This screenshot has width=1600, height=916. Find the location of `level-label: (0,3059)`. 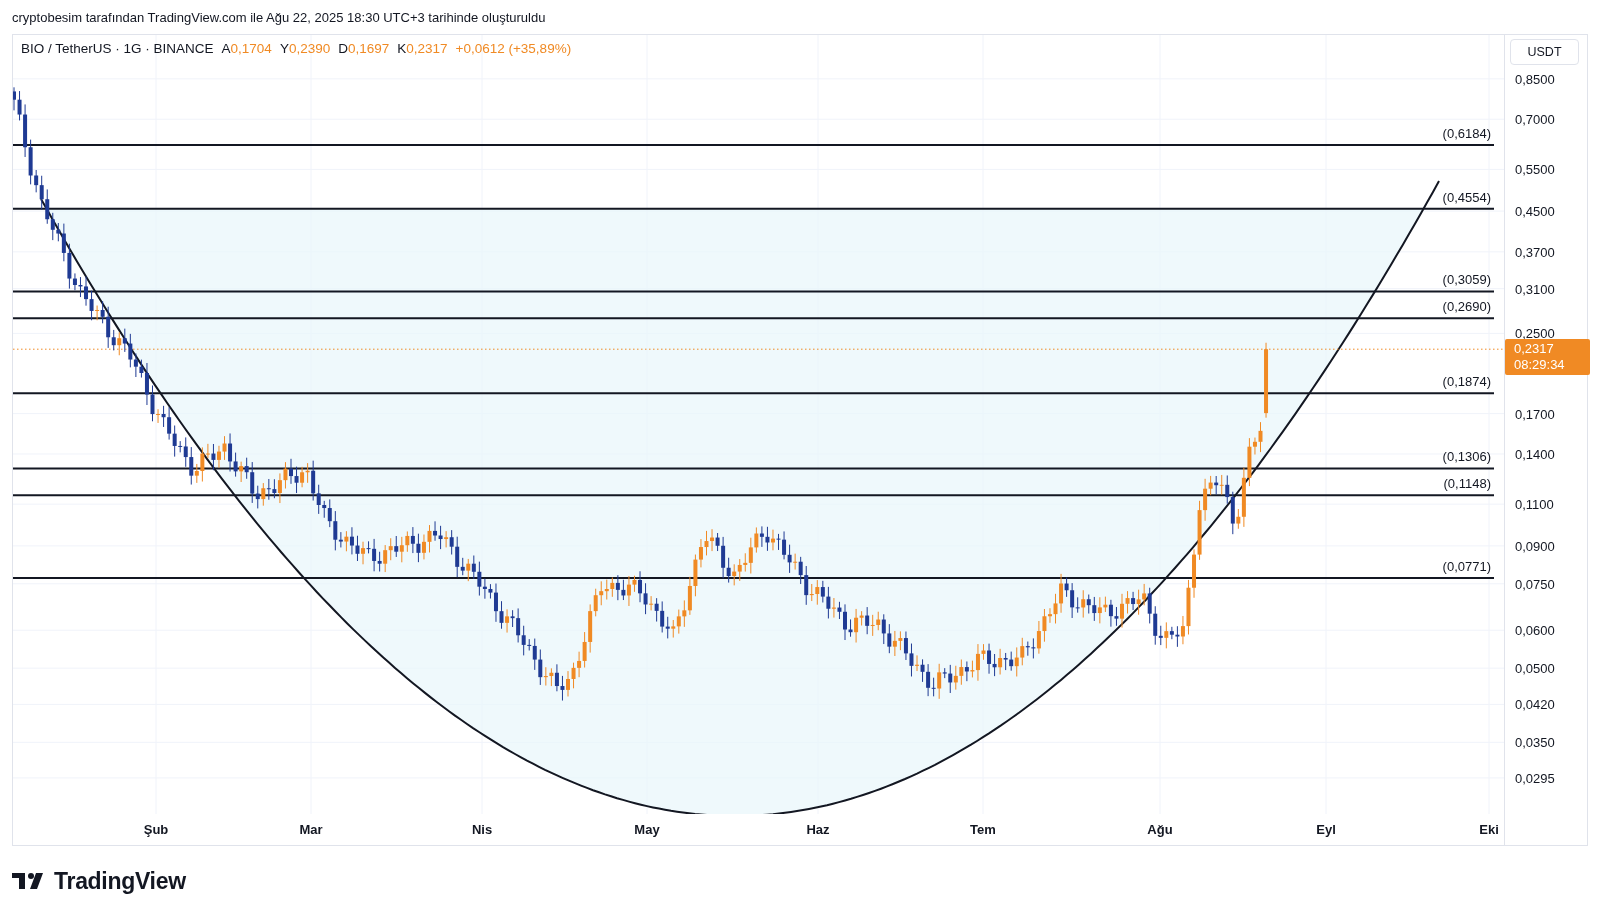

level-label: (0,3059) is located at coordinates (1466, 280).